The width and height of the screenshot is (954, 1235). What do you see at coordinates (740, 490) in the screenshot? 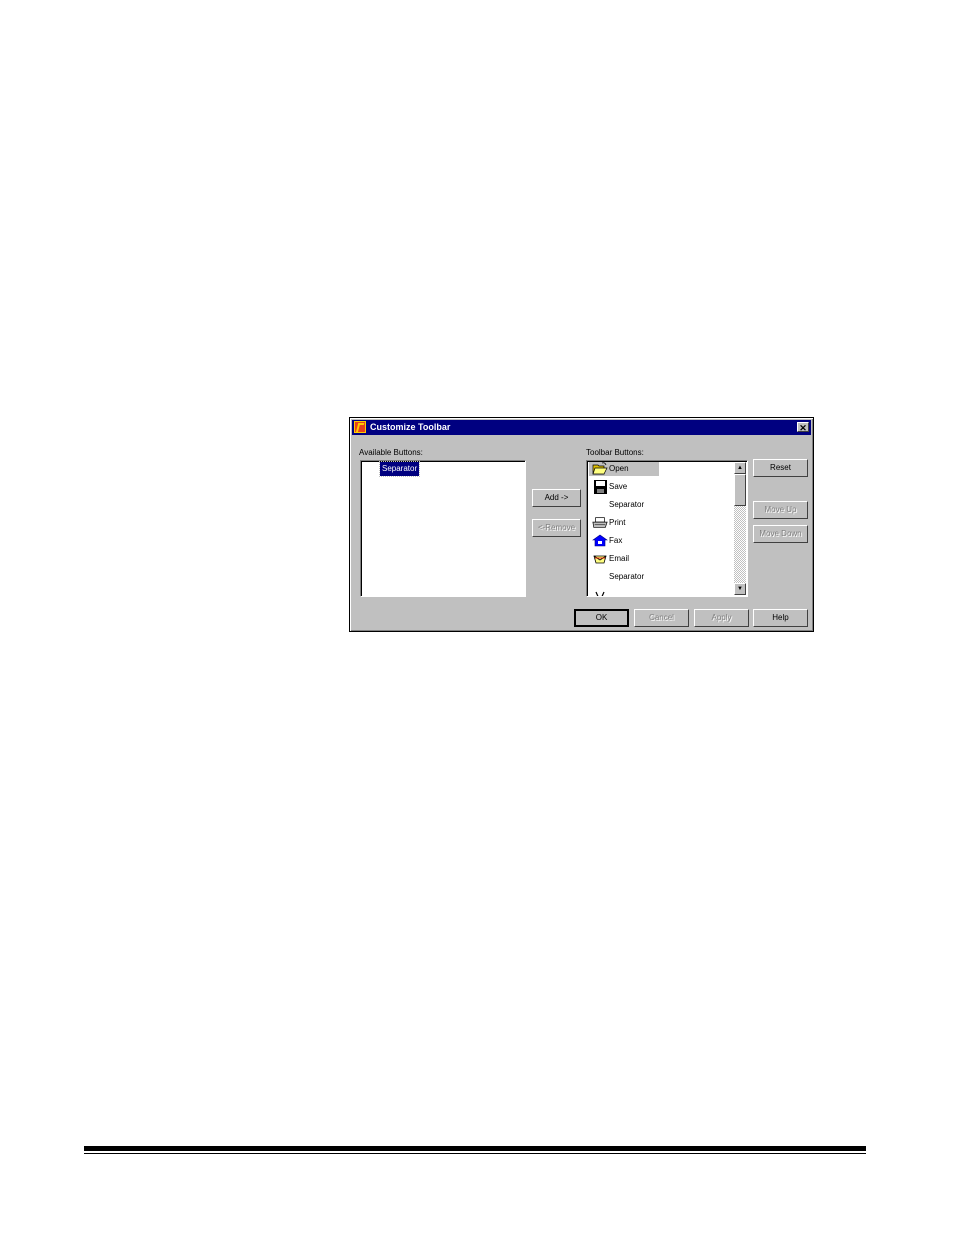
I see `scroll-thumb` at bounding box center [740, 490].